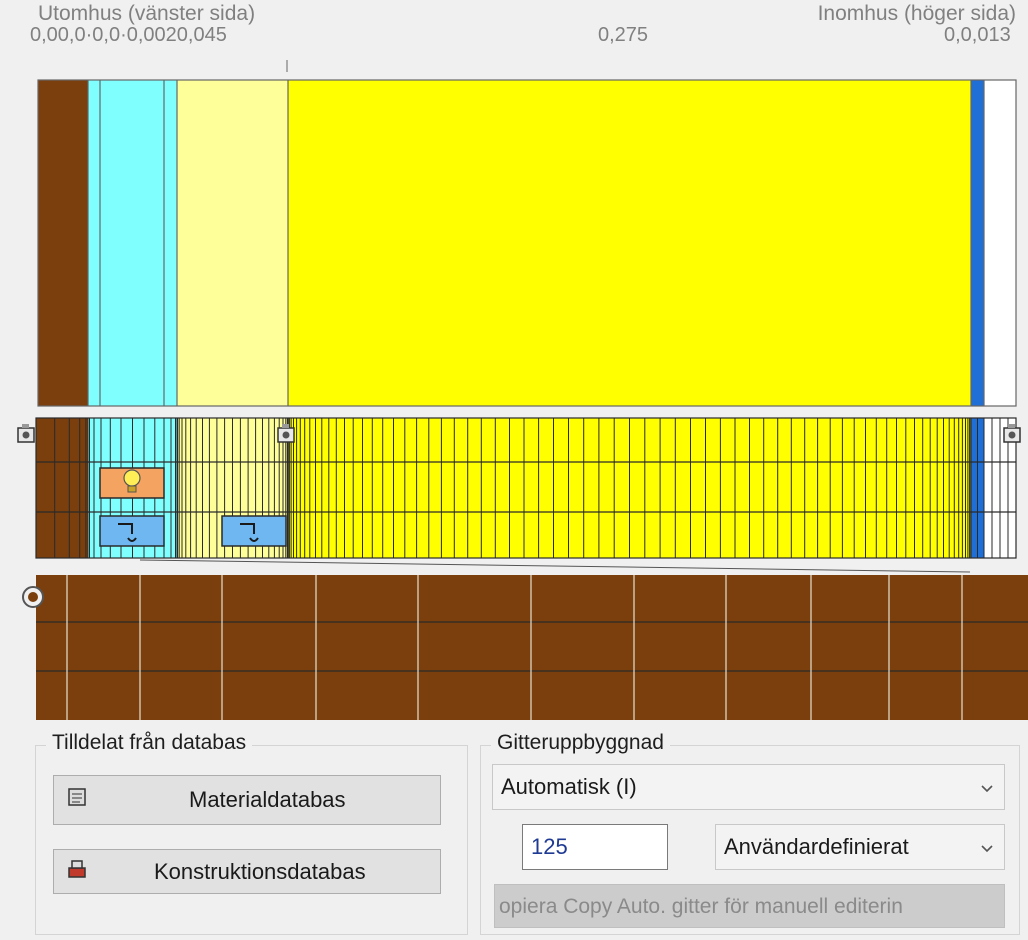  I want to click on layer-thin, so click(94, 243).